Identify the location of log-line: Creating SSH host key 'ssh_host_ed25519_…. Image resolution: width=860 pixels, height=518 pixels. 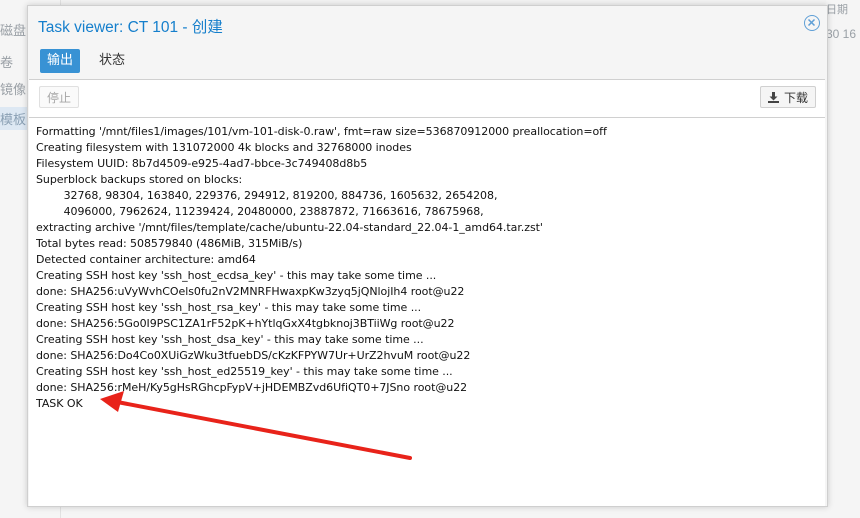
(244, 371).